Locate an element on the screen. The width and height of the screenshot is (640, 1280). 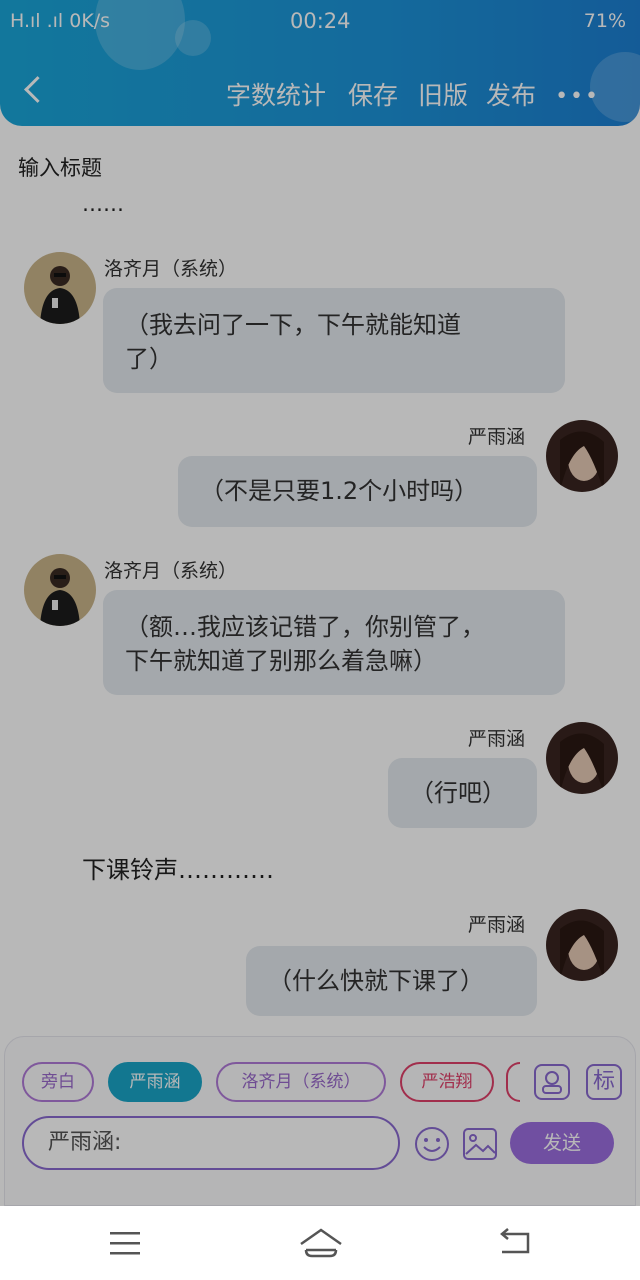
back-nav-icon is located at coordinates (515, 1243).